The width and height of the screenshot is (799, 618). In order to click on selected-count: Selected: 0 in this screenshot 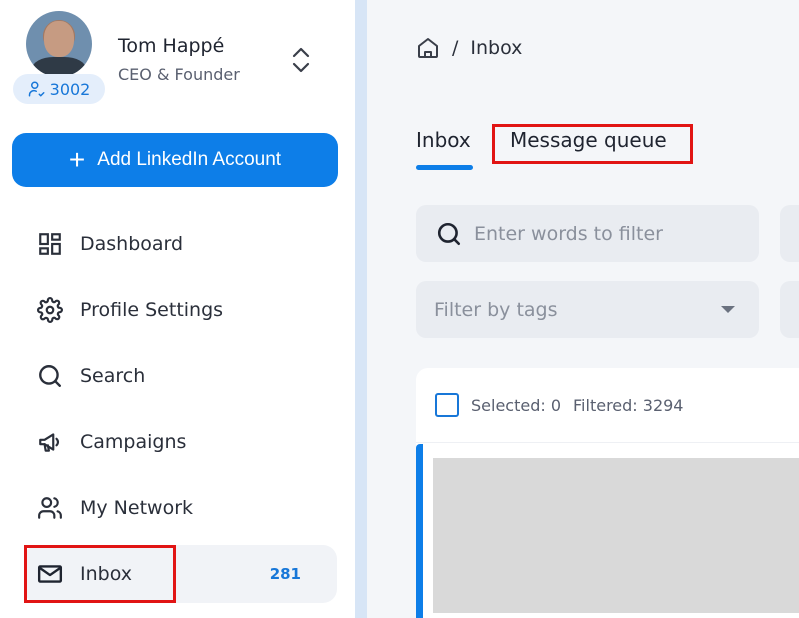, I will do `click(516, 405)`.